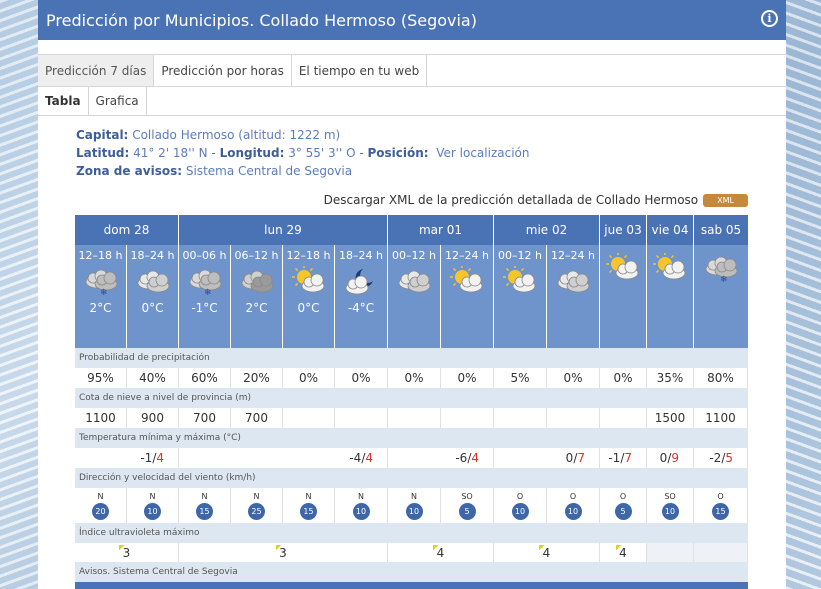 This screenshot has width=821, height=589. I want to click on wind-cell: SO 5, so click(467, 505).